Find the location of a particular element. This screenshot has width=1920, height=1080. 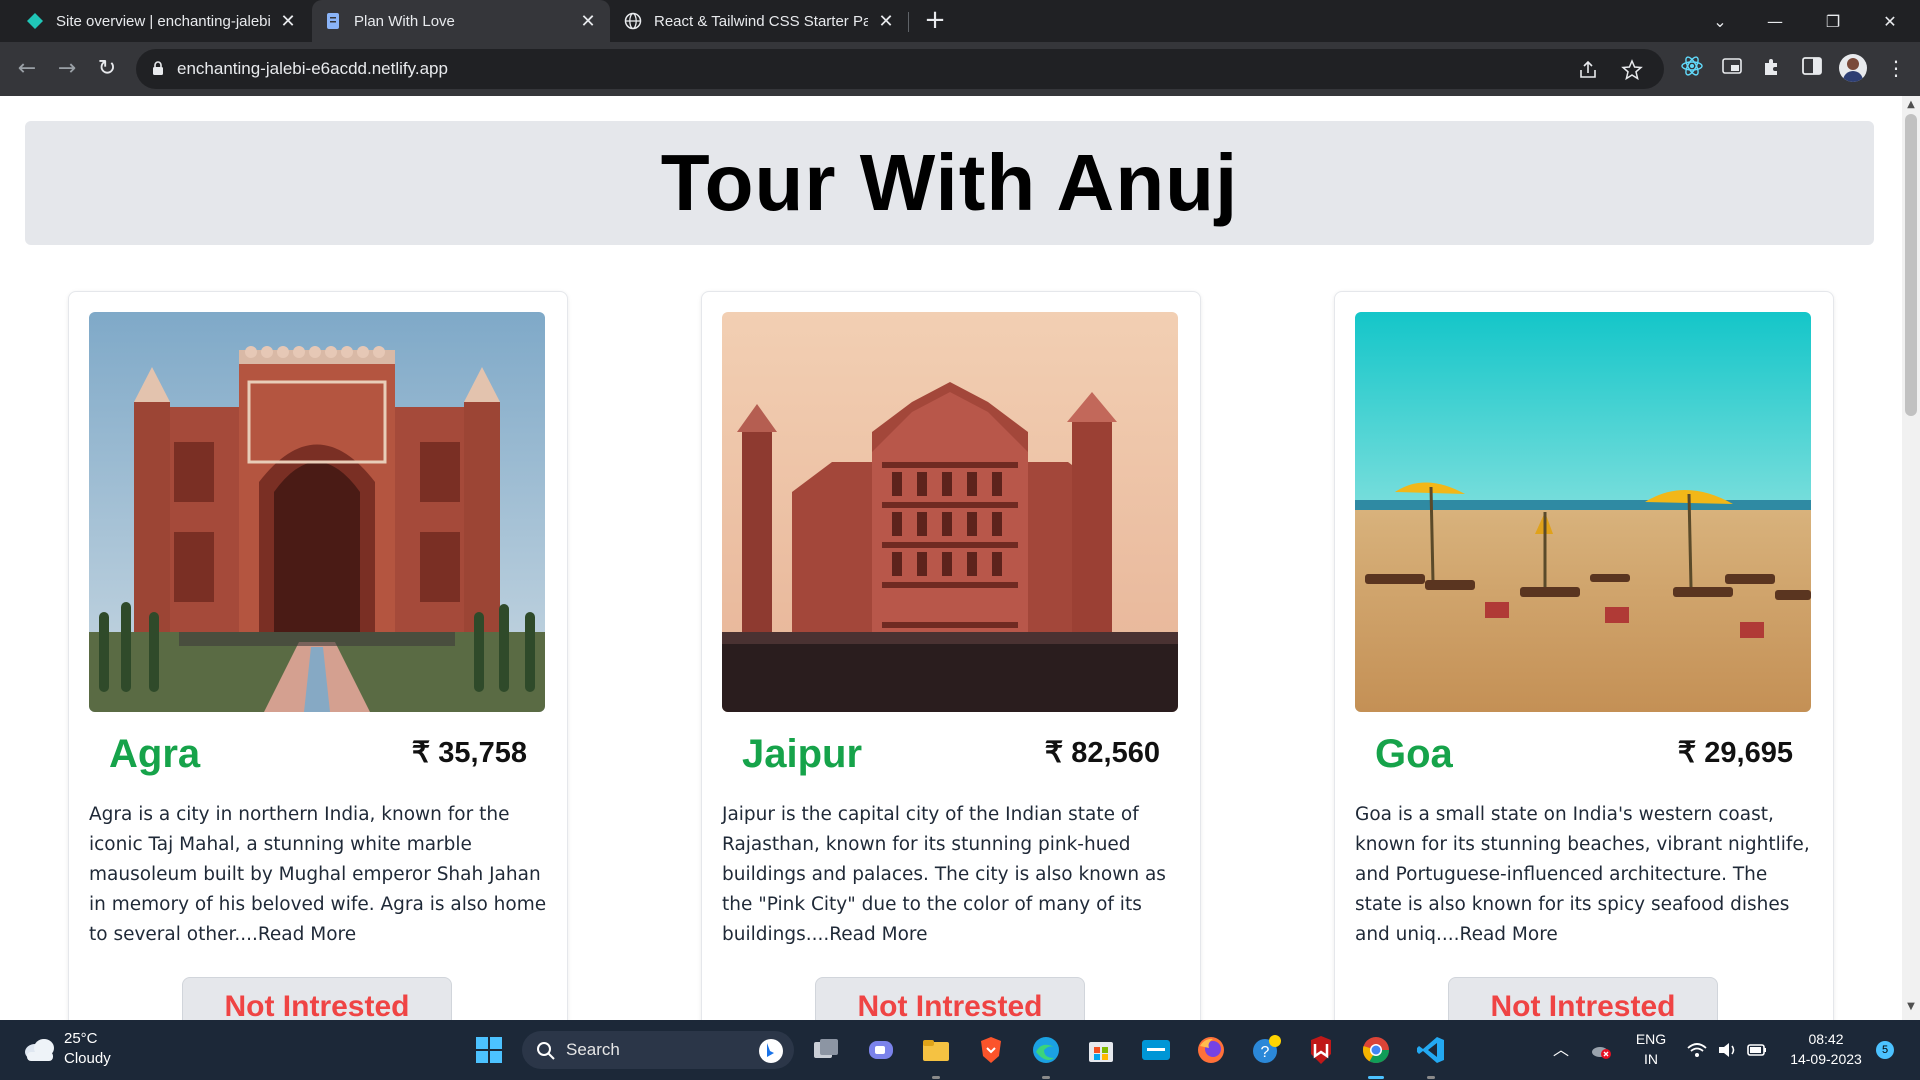

picture-in-picture-icon is located at coordinates (1732, 66).